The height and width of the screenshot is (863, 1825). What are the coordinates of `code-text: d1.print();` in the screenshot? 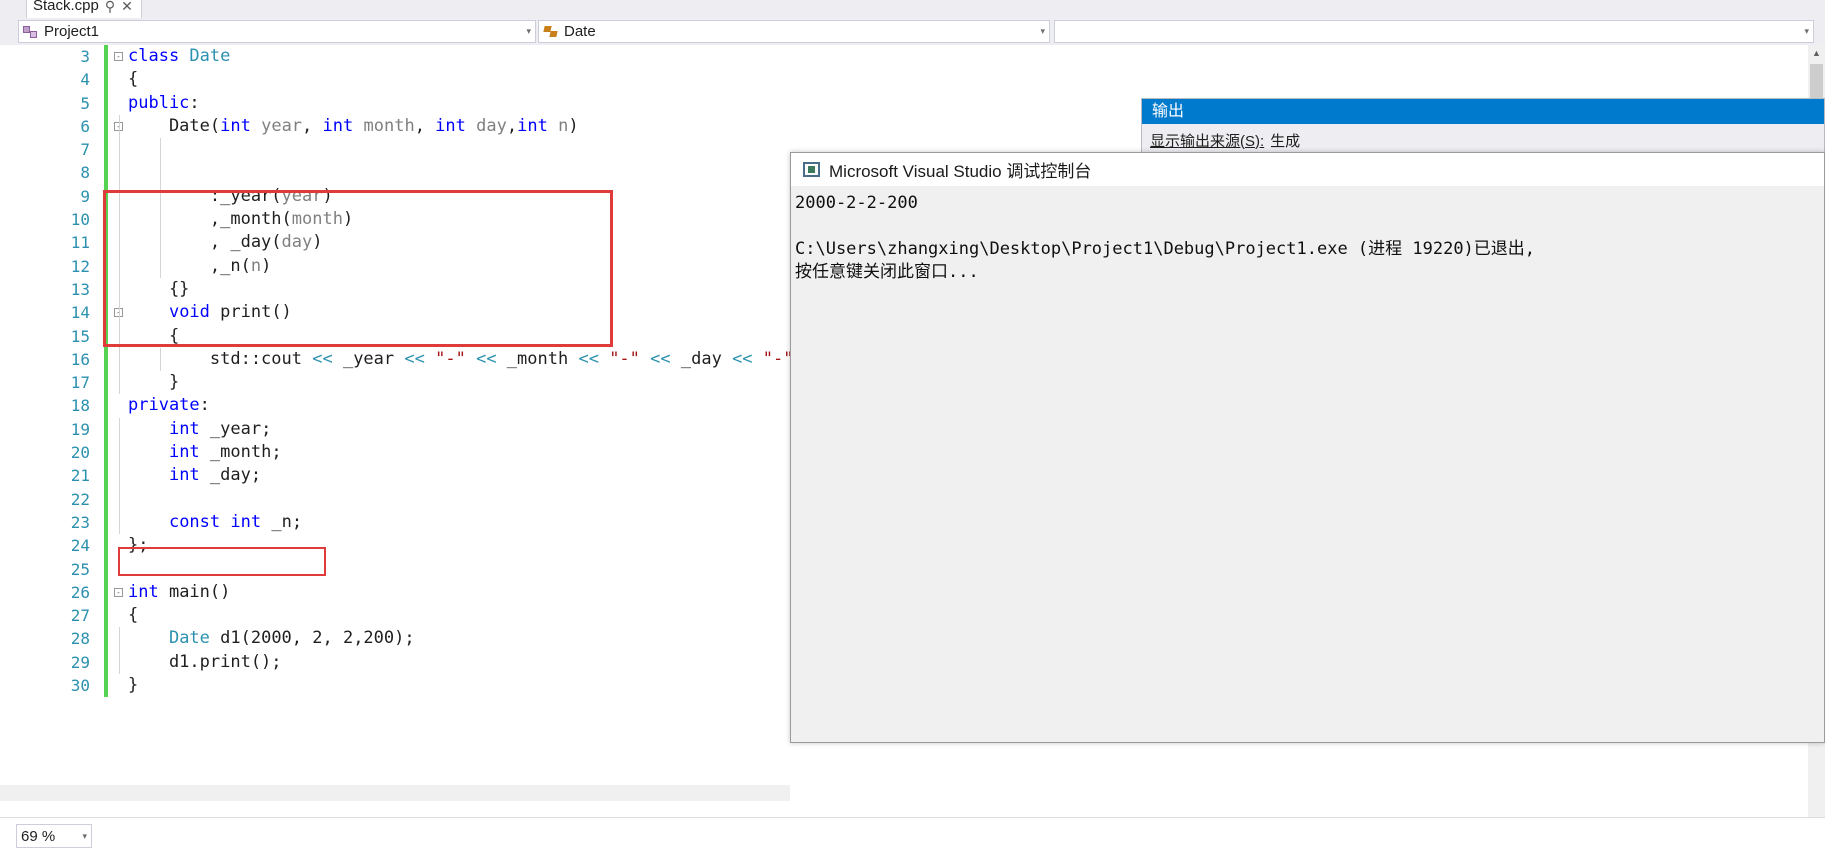 It's located at (205, 662).